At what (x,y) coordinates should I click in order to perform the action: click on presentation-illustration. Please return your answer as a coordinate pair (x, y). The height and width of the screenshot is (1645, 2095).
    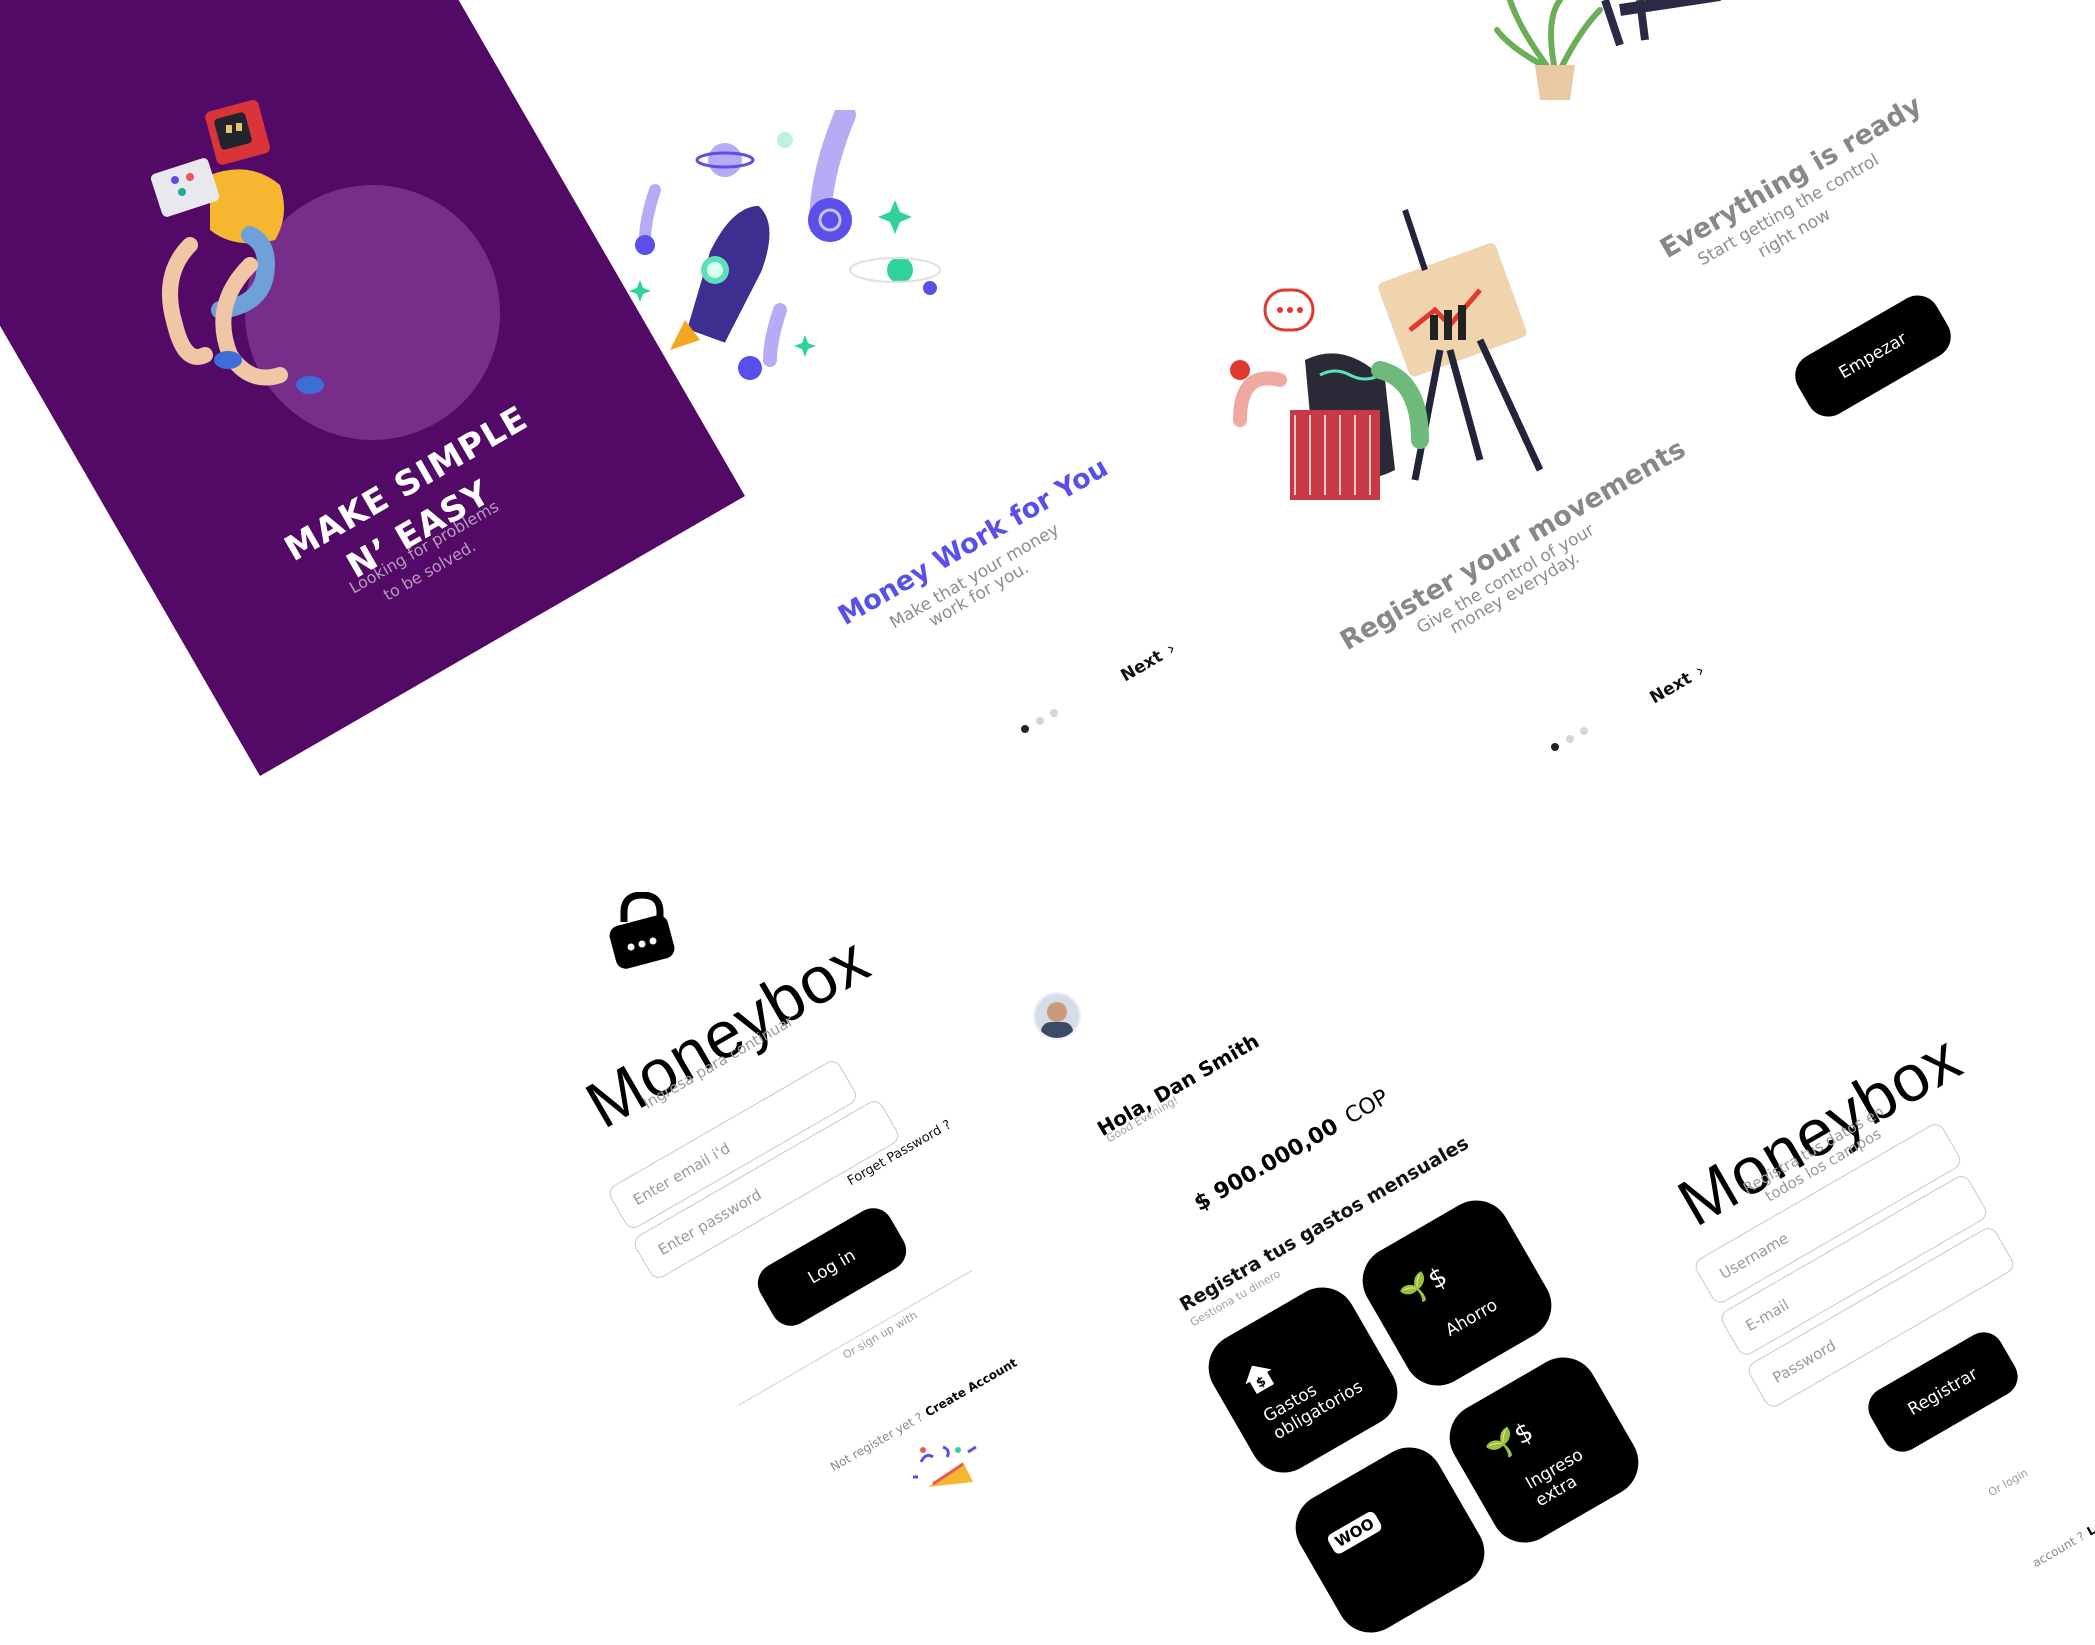
    Looking at the image, I should click on (1387, 354).